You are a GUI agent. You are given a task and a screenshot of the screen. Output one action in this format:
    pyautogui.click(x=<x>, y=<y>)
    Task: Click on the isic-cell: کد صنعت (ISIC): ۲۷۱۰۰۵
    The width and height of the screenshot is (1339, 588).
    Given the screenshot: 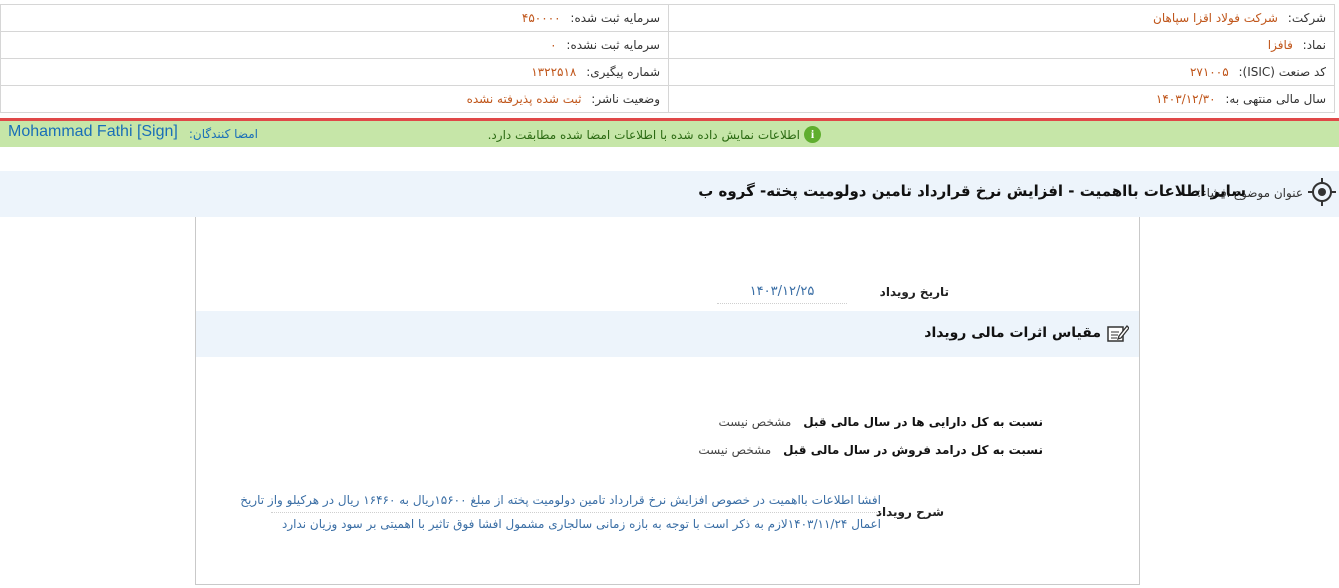 What is the action you would take?
    pyautogui.click(x=1001, y=72)
    